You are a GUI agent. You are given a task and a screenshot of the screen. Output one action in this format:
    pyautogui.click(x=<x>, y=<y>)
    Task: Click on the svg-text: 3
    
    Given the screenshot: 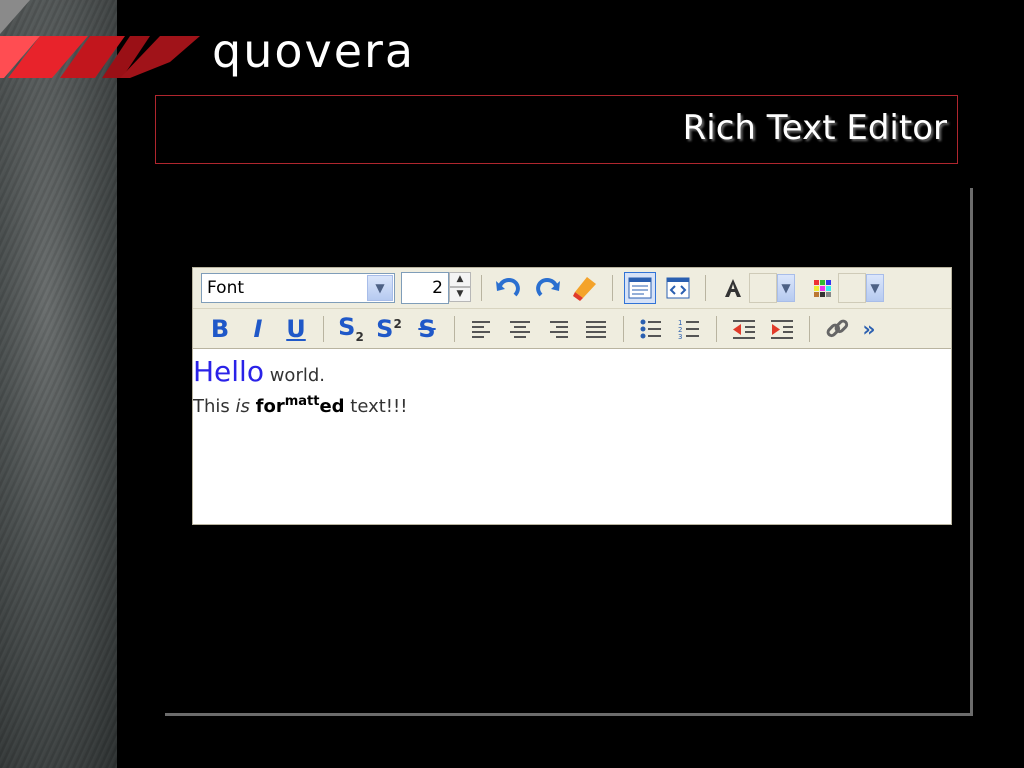 What is the action you would take?
    pyautogui.click(x=680, y=336)
    